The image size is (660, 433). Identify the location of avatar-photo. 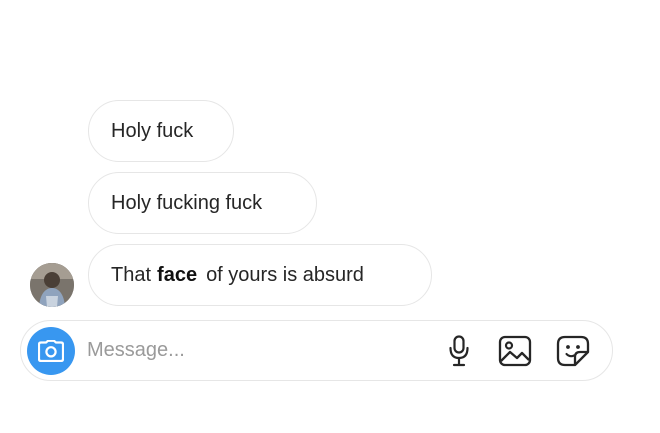
(52, 285).